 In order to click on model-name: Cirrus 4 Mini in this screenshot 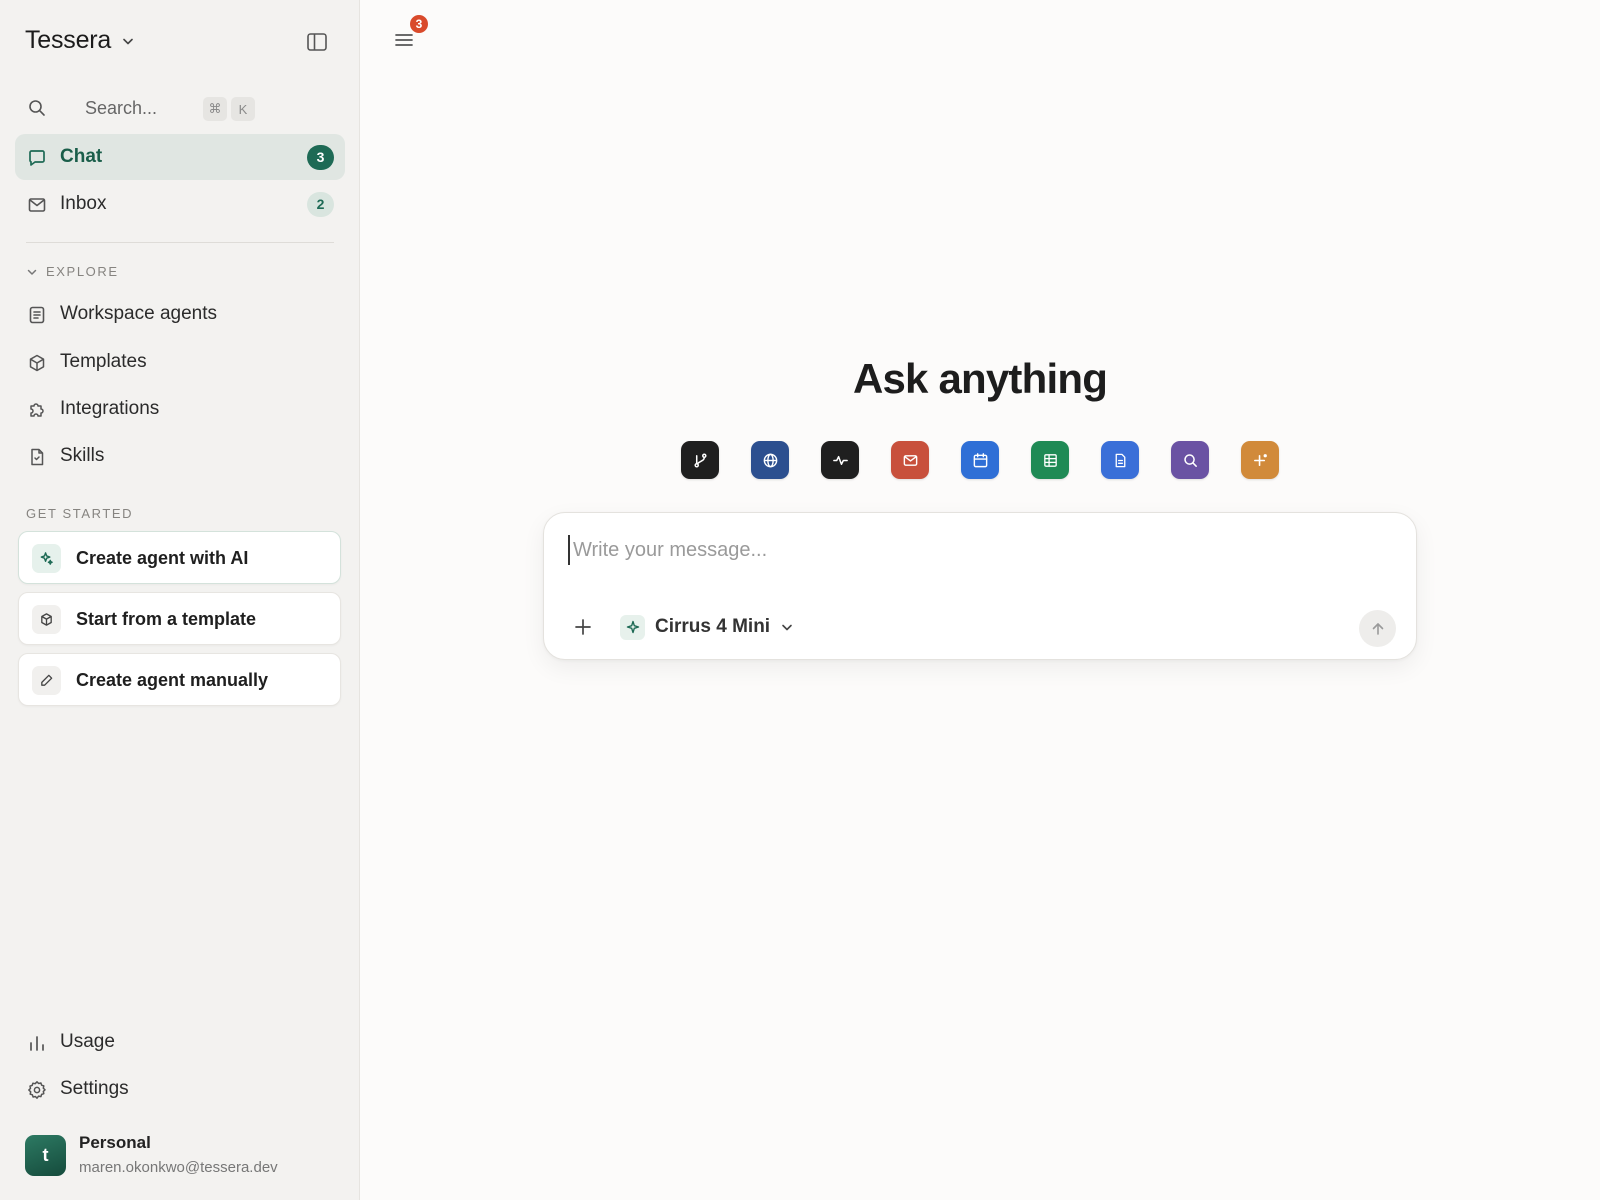, I will do `click(713, 626)`.